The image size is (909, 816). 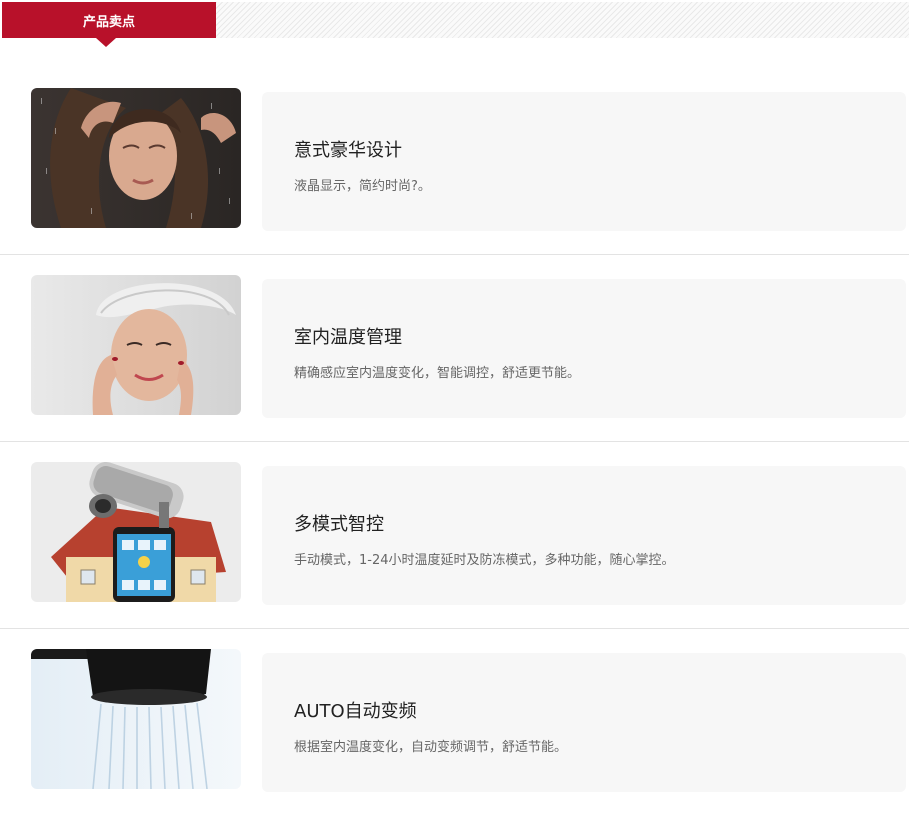 What do you see at coordinates (431, 747) in the screenshot?
I see `feature-description: 根据室内温度变化，自动变频调节，舒适节能。` at bounding box center [431, 747].